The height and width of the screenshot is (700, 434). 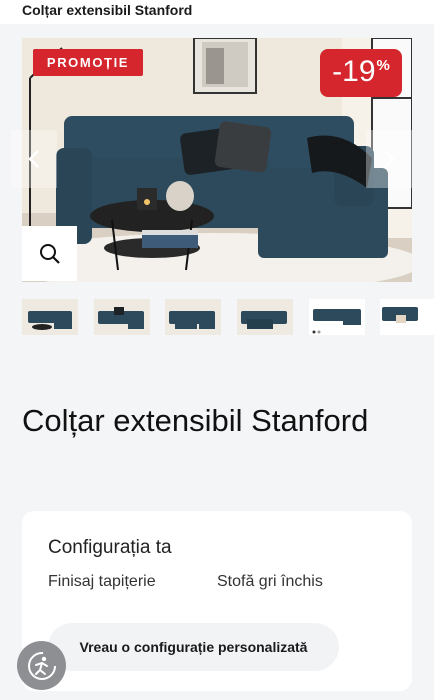 What do you see at coordinates (195, 420) in the screenshot?
I see `product-title: Colțar extensibil Stanford` at bounding box center [195, 420].